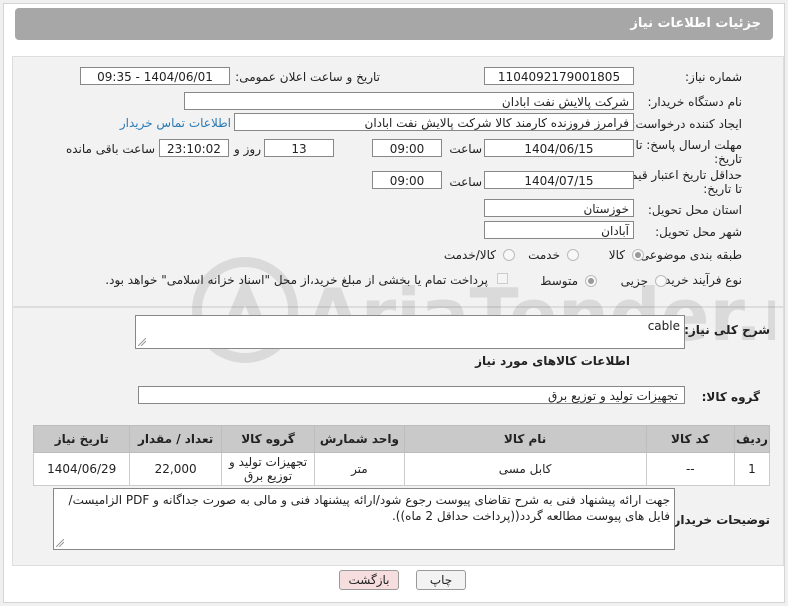 The image size is (788, 606). Describe the element at coordinates (268, 439) in the screenshot. I see `col-group: گروه کالا` at that location.